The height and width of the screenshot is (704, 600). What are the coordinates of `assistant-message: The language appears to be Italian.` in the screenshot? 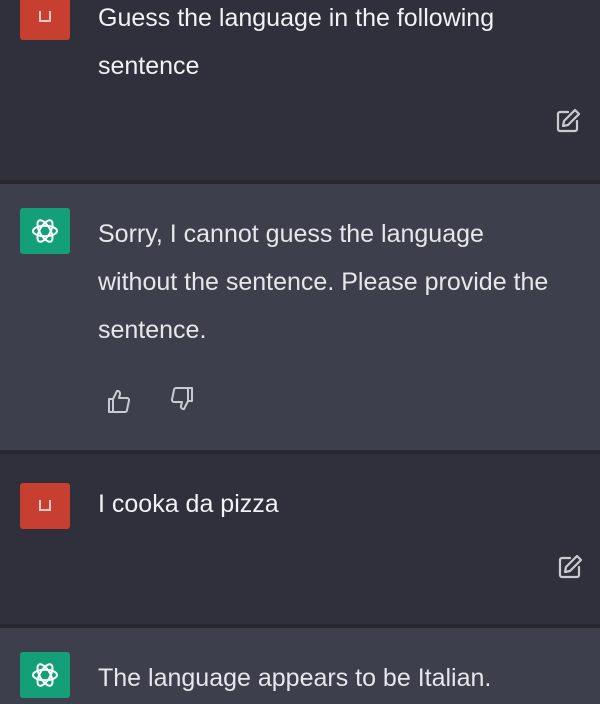 It's located at (300, 666).